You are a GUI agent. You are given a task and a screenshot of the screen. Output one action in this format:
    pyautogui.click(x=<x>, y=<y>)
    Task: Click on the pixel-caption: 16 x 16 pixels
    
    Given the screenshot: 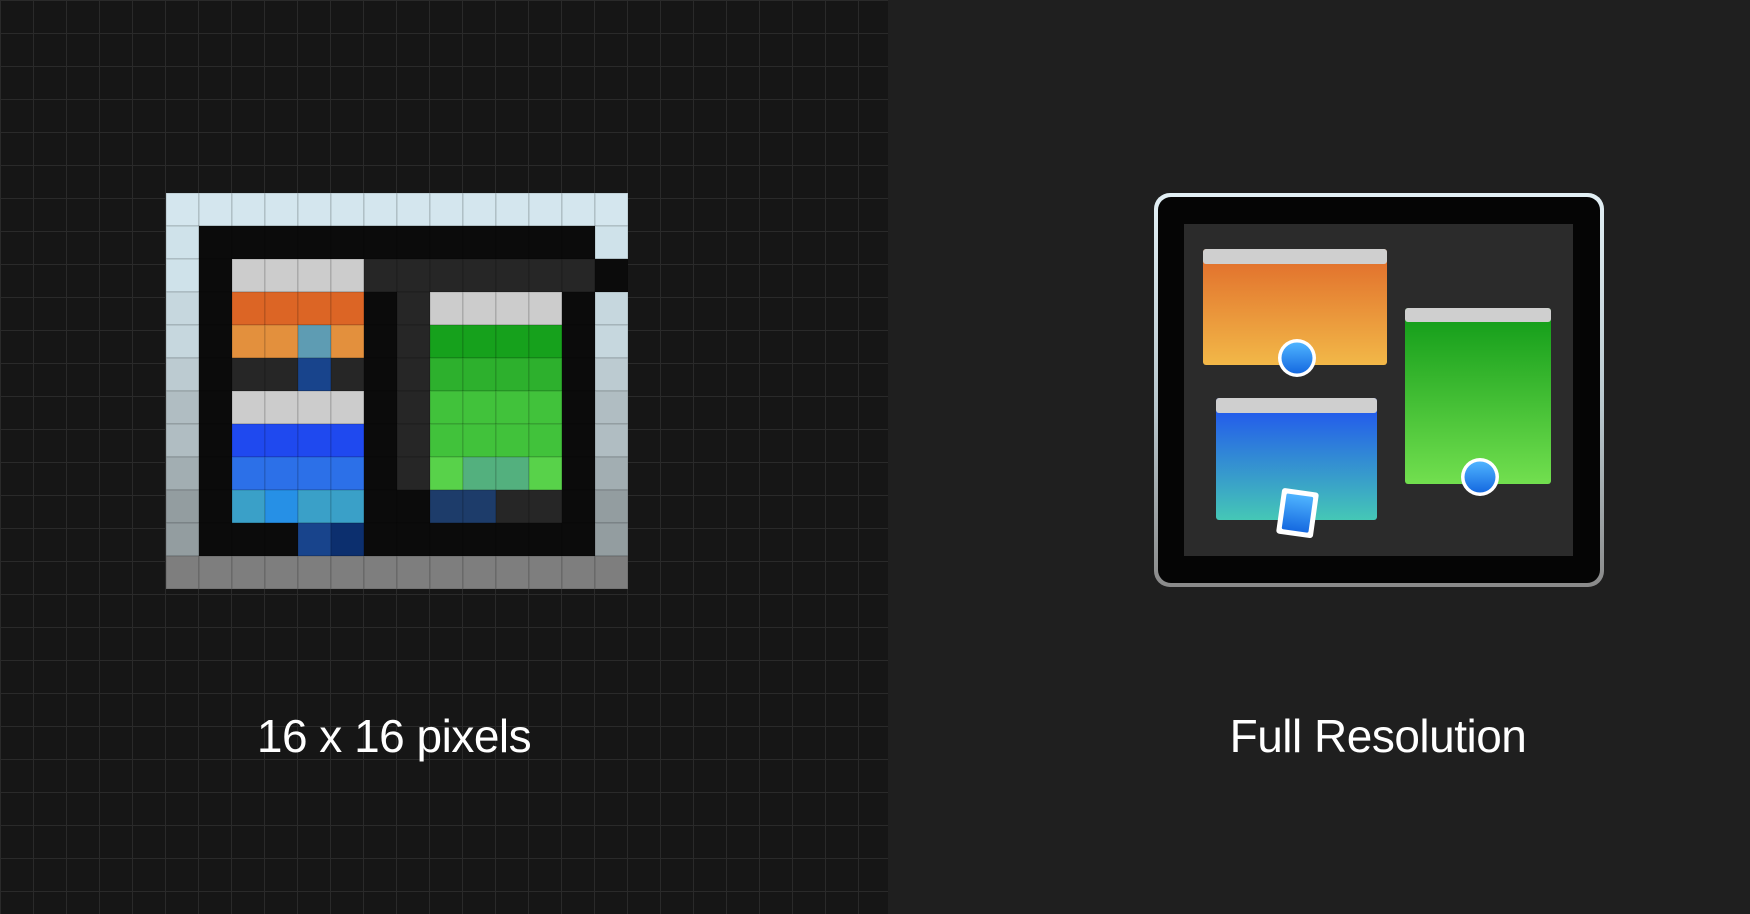 What is the action you would take?
    pyautogui.click(x=394, y=736)
    